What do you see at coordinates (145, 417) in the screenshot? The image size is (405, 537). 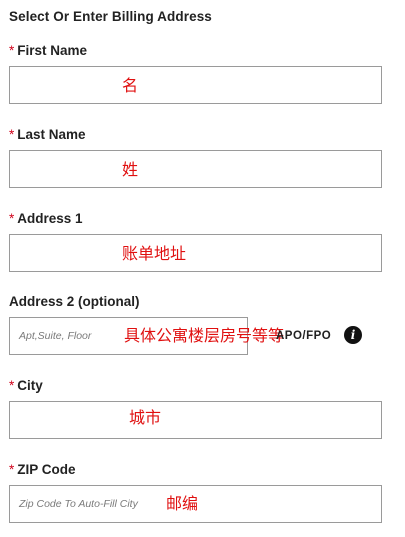 I see `city-annotation: 城市` at bounding box center [145, 417].